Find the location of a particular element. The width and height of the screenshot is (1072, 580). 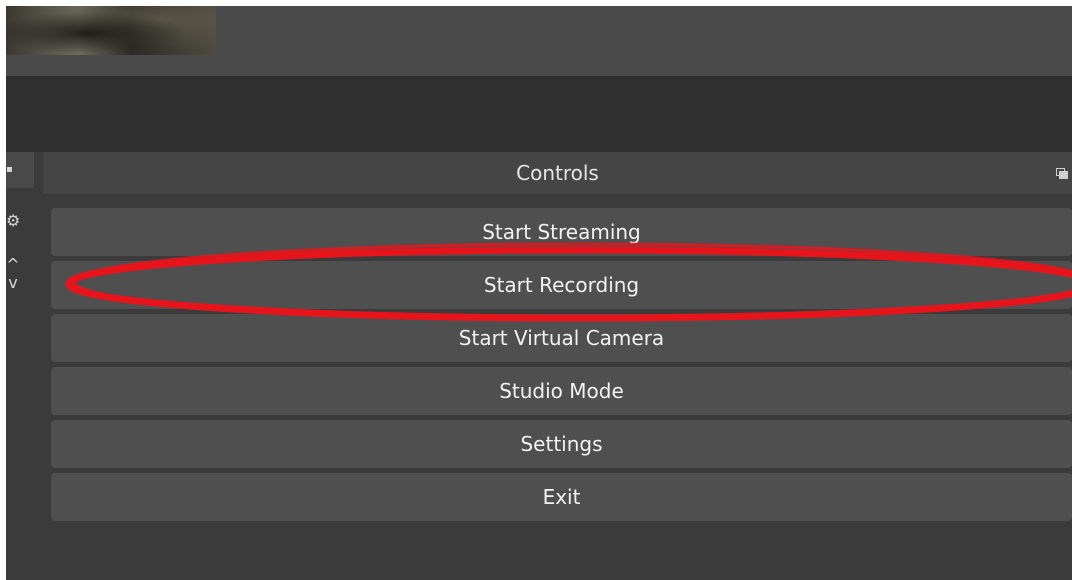

exit-button: Exit is located at coordinates (561, 497).